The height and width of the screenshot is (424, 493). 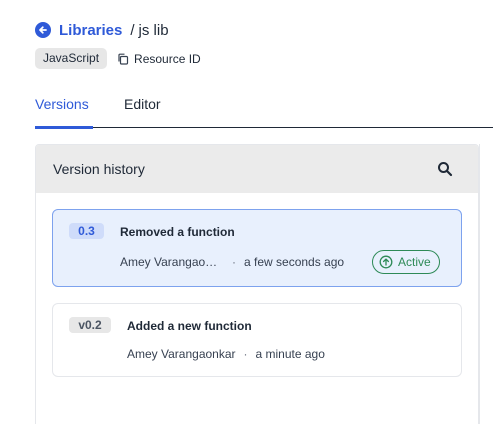 What do you see at coordinates (64, 127) in the screenshot?
I see `active-tab-indicator` at bounding box center [64, 127].